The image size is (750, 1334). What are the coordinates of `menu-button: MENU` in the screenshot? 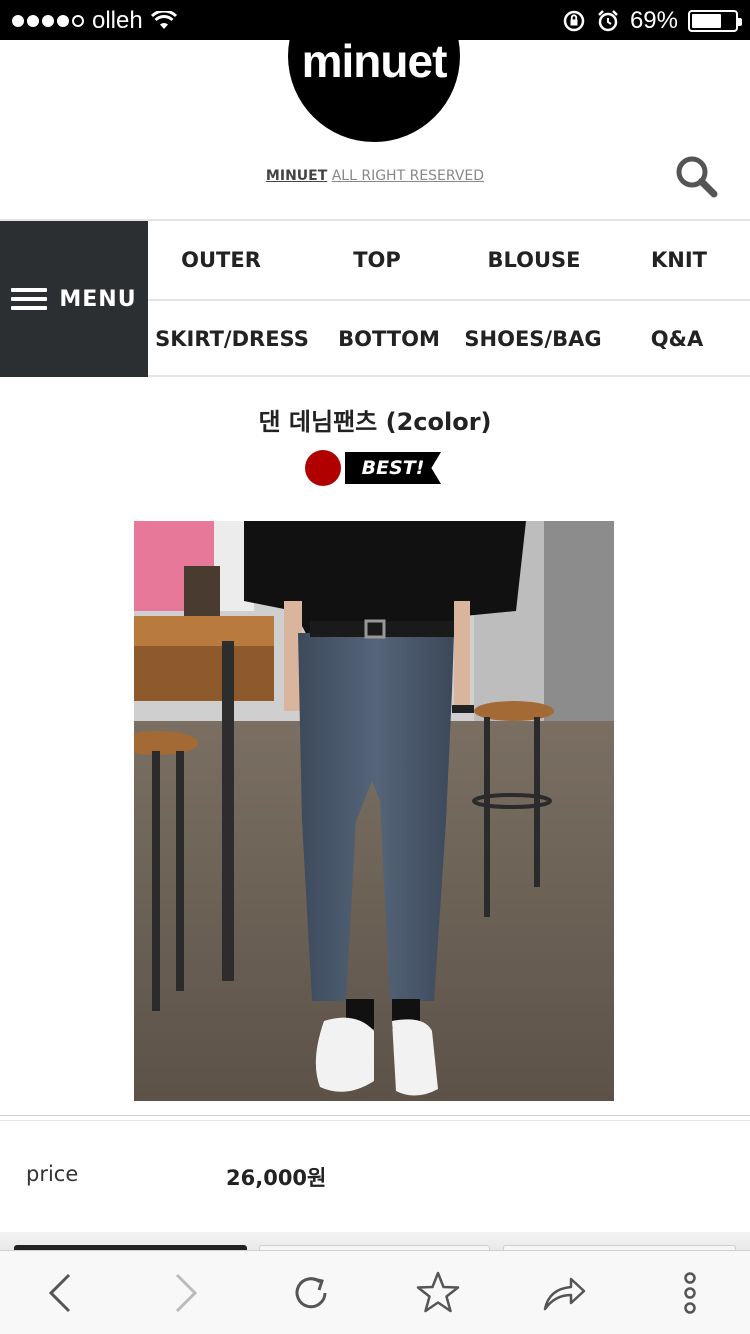 It's located at (74, 299).